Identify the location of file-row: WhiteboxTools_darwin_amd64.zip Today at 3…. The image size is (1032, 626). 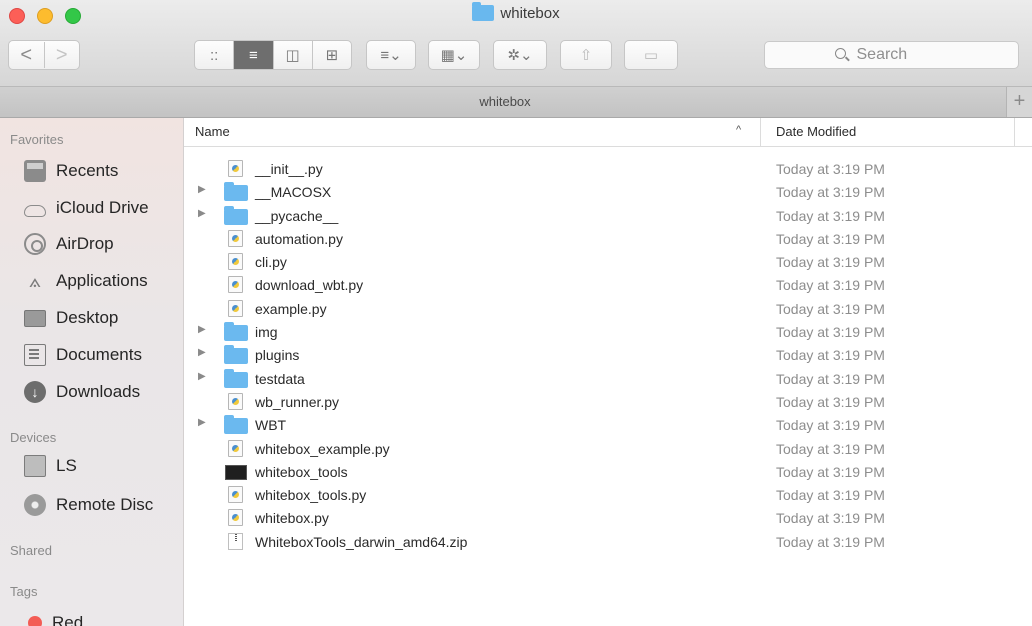
(608, 542).